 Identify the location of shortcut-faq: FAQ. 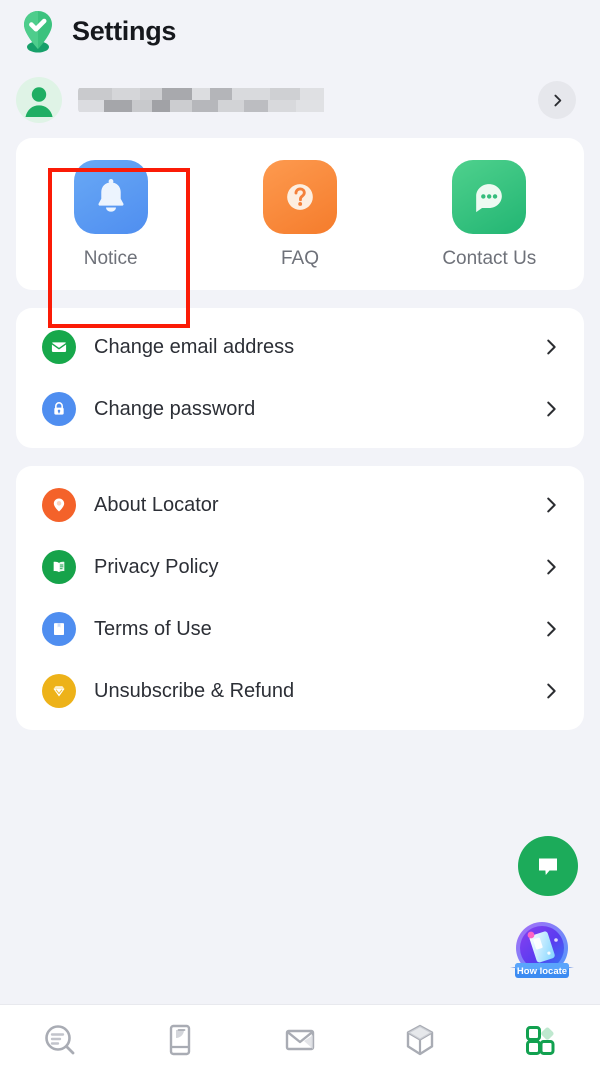
(299, 215).